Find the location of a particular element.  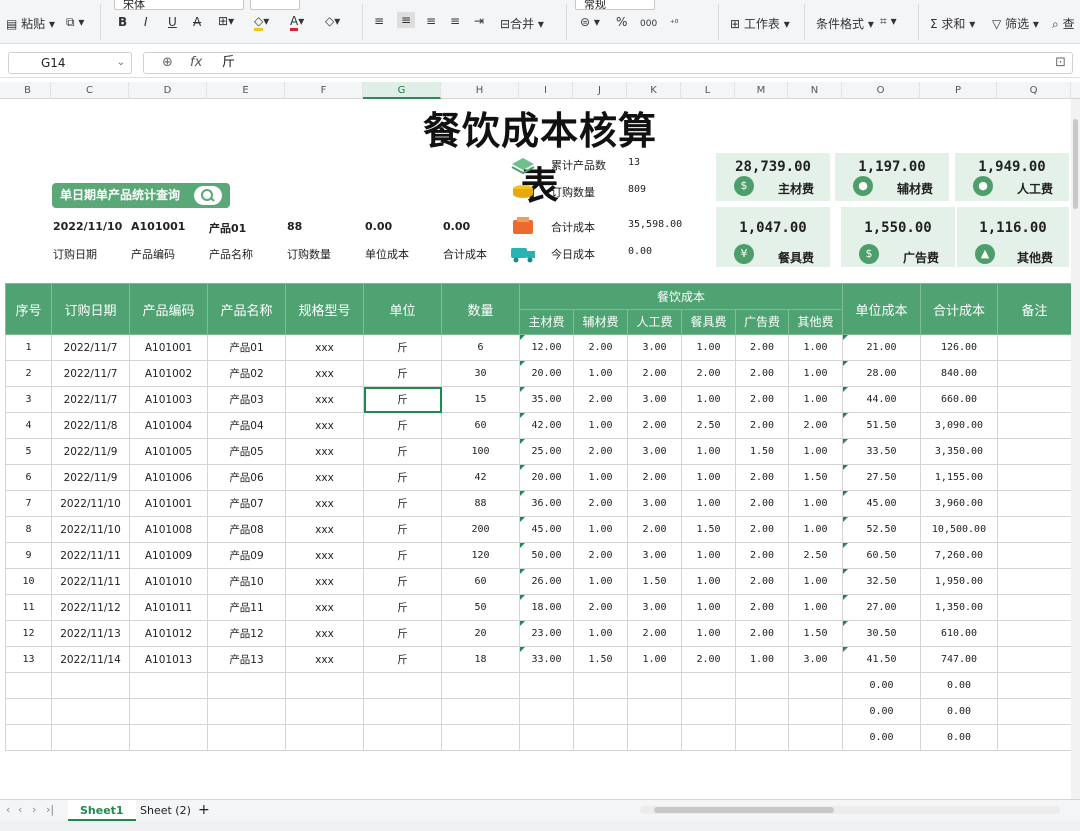

table-cell: 6 is located at coordinates (480, 347).